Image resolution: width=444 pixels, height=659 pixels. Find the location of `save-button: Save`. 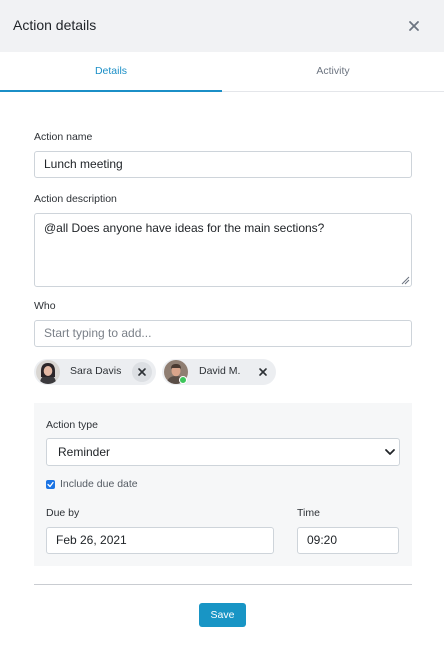

save-button: Save is located at coordinates (222, 615).